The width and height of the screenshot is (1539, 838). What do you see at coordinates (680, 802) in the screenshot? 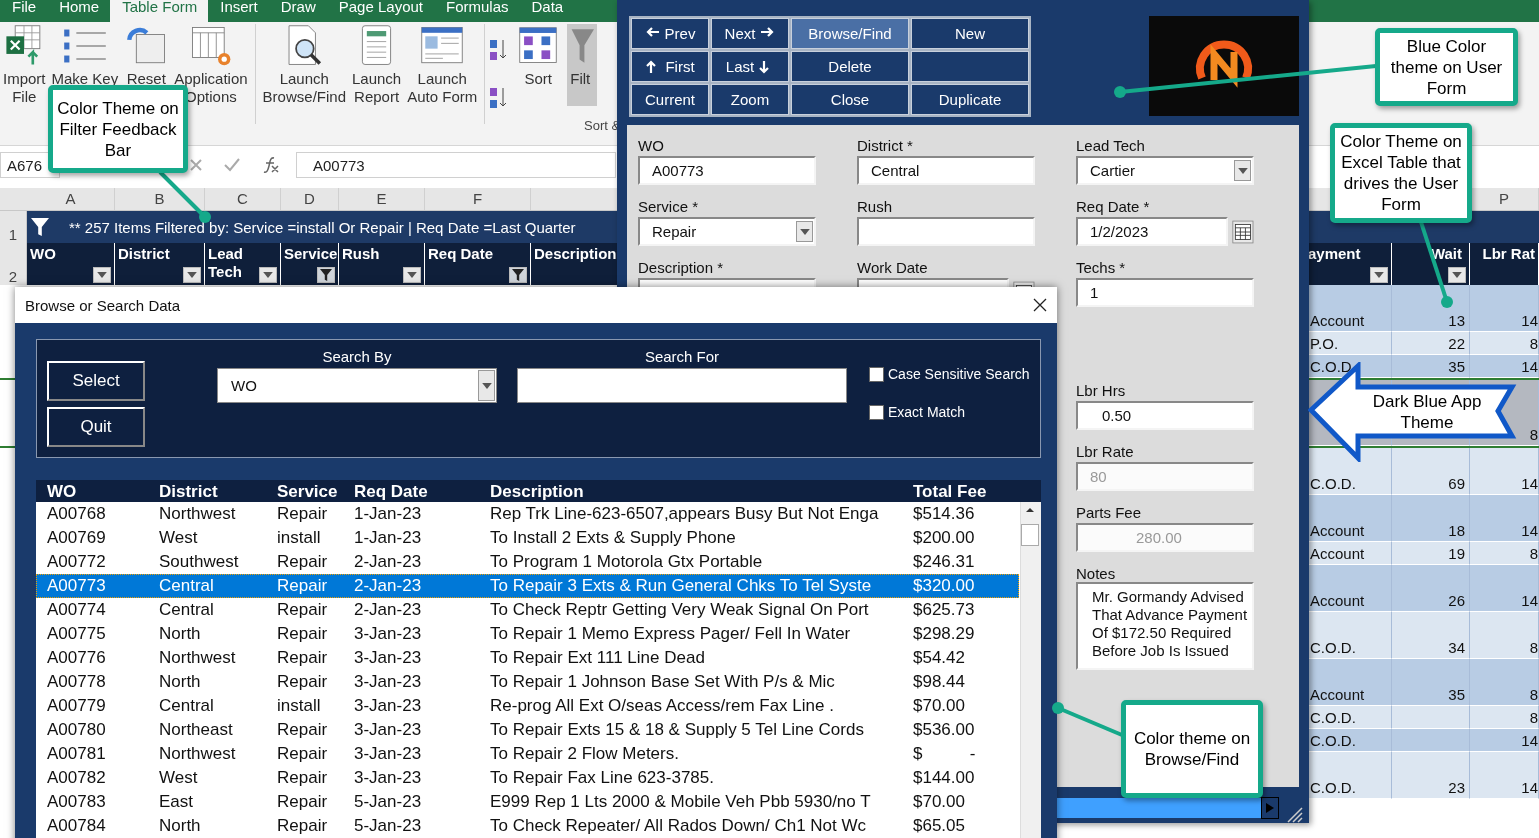
I see `list-cell-text: E999 Rep 1 Lts 2000 & Mobile Veh Pbb 5930/no T` at bounding box center [680, 802].